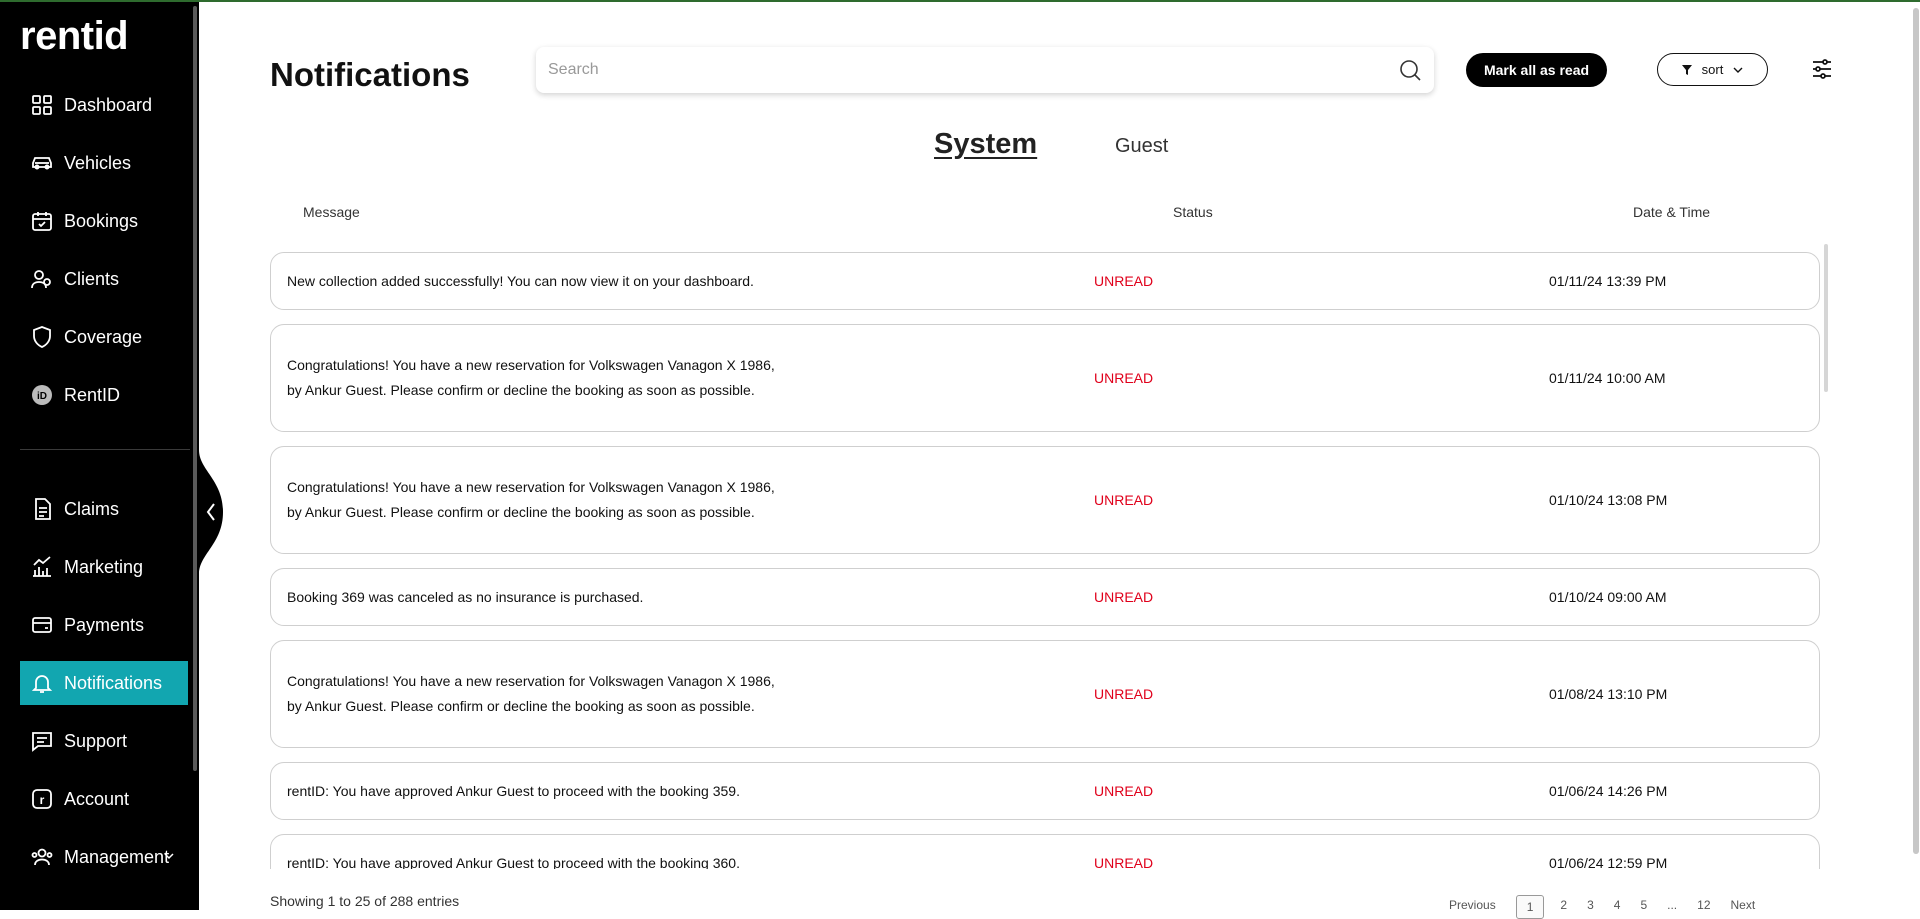 The height and width of the screenshot is (919, 1920). What do you see at coordinates (1410, 70) in the screenshot?
I see `search-icon` at bounding box center [1410, 70].